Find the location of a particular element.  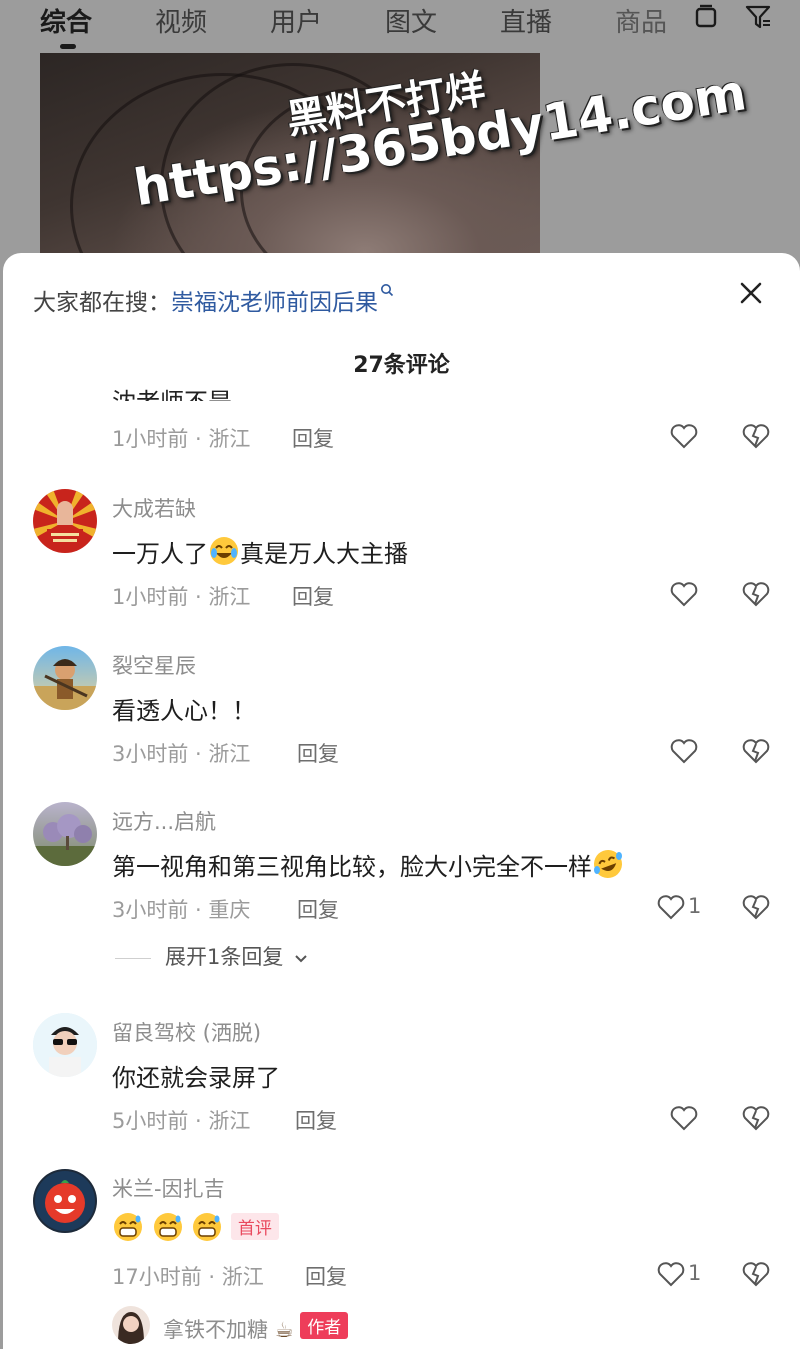

comment-text: 首评 is located at coordinates (195, 1227).